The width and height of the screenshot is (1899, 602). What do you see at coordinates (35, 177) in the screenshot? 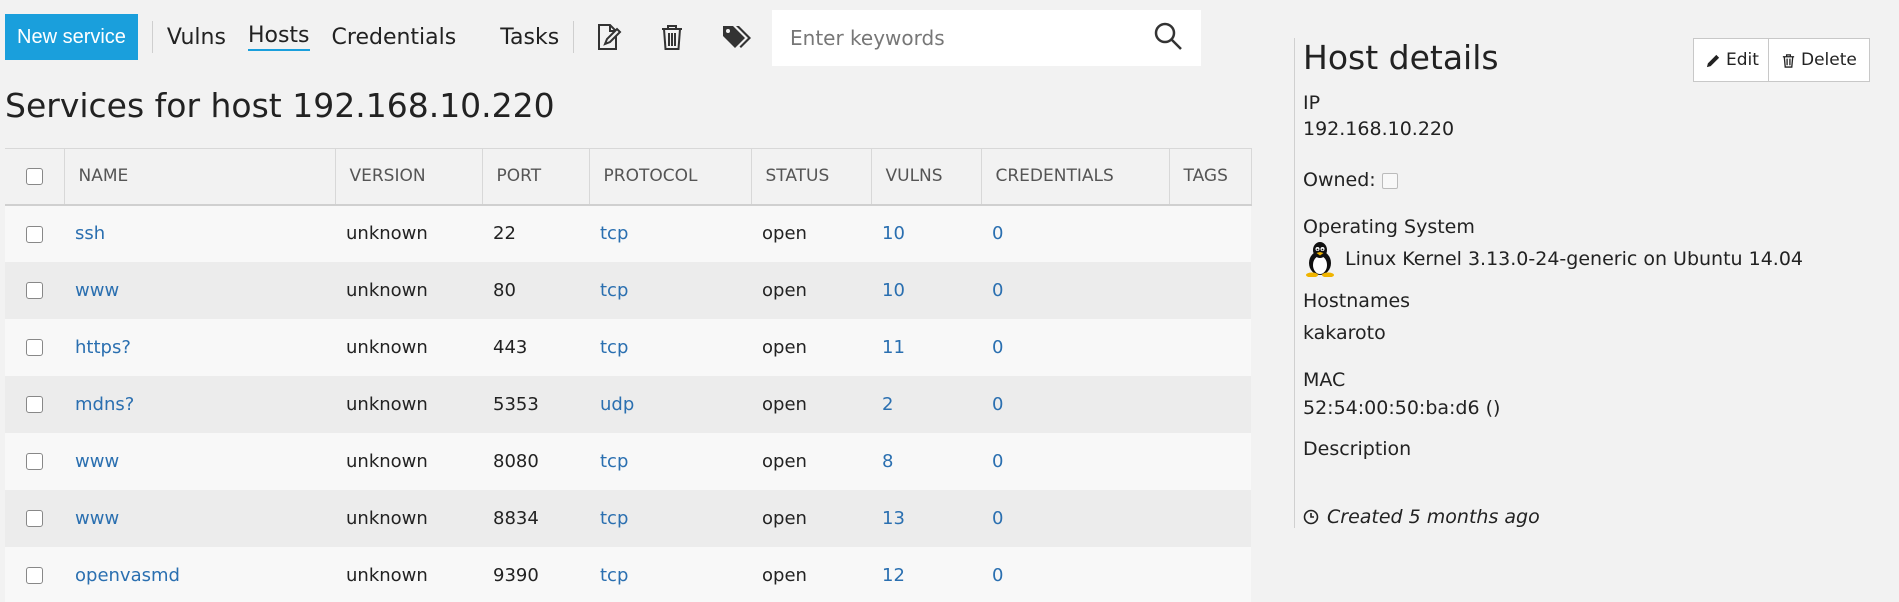
I see `select-all-checkbox` at bounding box center [35, 177].